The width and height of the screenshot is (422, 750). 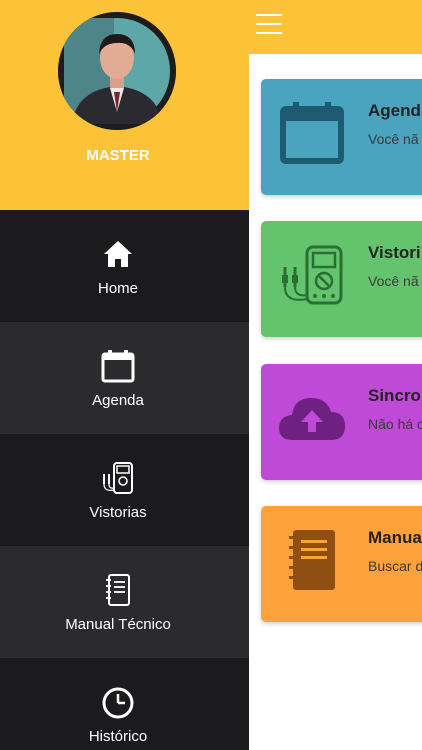 What do you see at coordinates (269, 24) in the screenshot?
I see `hamburger-menu-icon` at bounding box center [269, 24].